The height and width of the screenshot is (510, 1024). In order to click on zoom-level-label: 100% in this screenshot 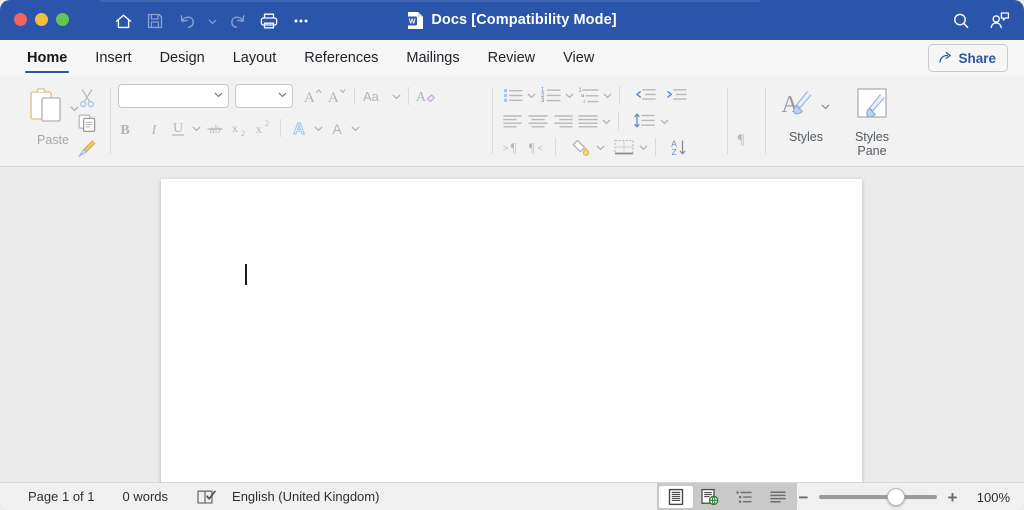, I will do `click(989, 497)`.